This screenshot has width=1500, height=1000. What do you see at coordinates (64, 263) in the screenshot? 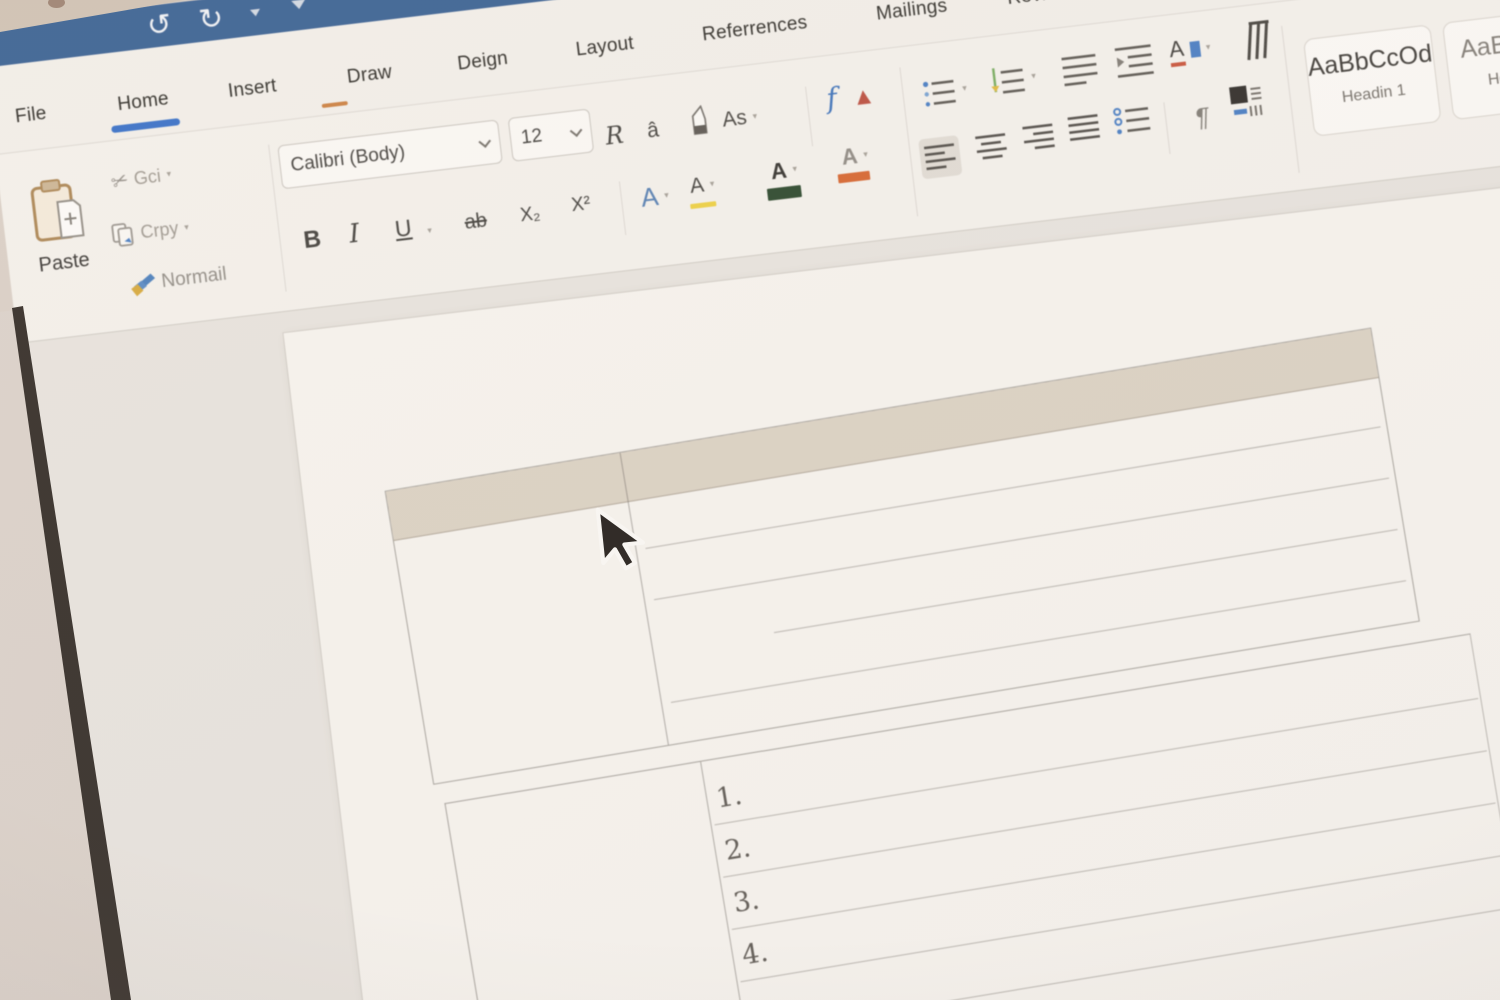
I see `paste-button: Paste` at bounding box center [64, 263].